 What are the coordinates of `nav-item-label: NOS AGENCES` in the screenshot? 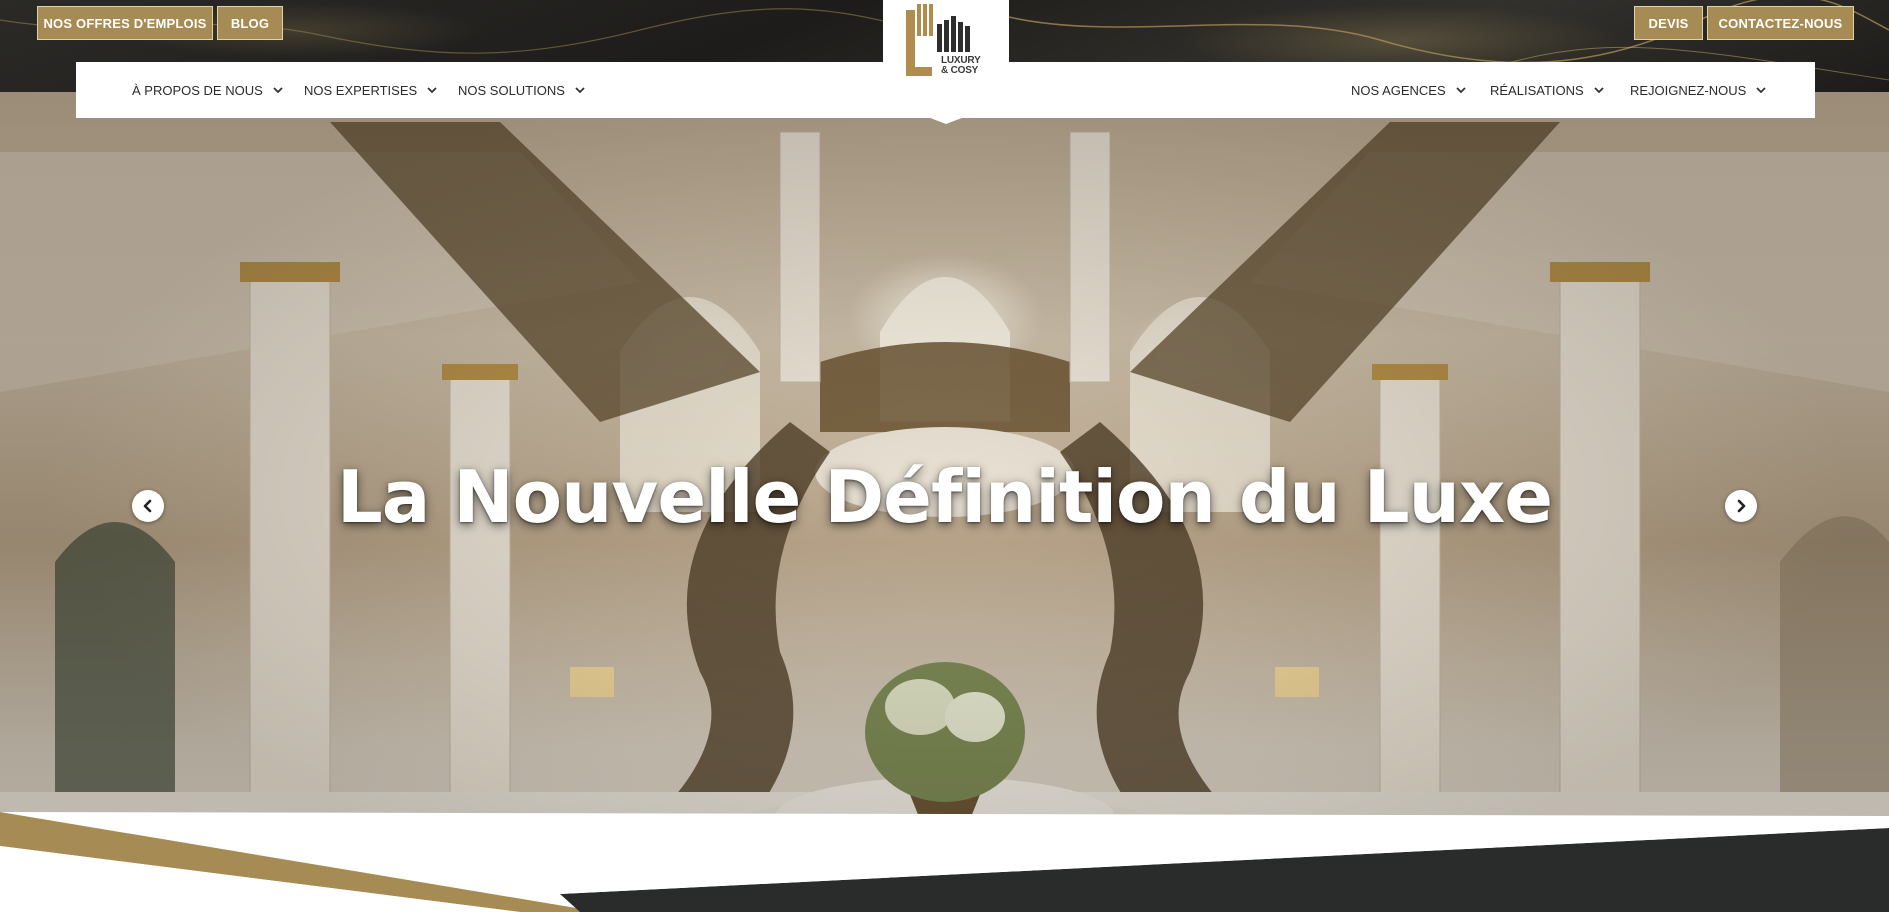 It's located at (1398, 90).